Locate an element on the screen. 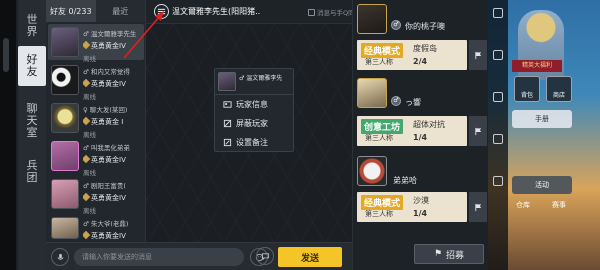 The height and width of the screenshot is (270, 600). tab-chatroom: 聊天室 is located at coordinates (32, 121).